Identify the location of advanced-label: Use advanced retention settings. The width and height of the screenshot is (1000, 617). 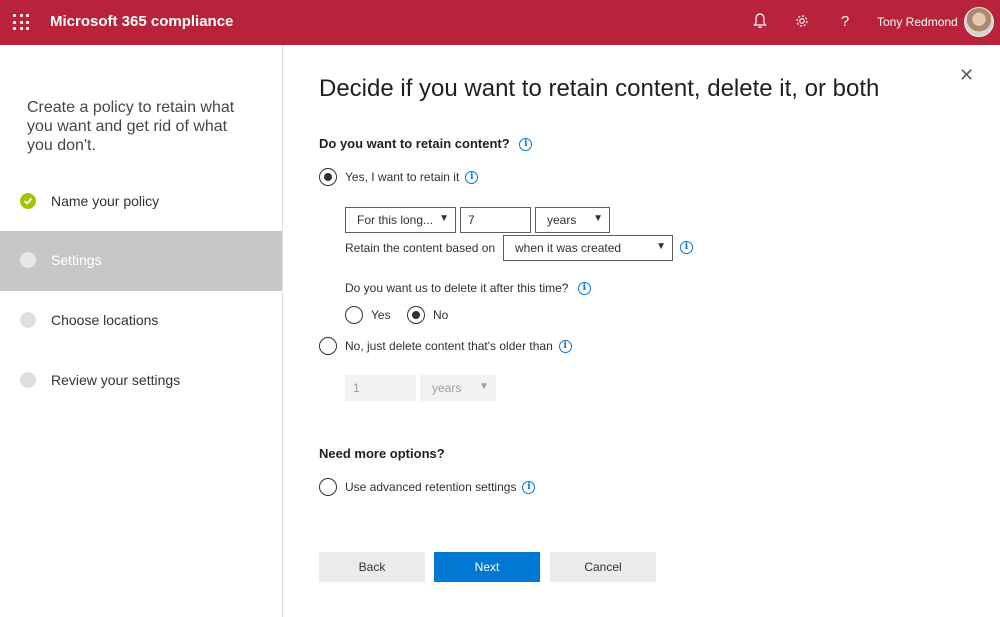
(431, 487).